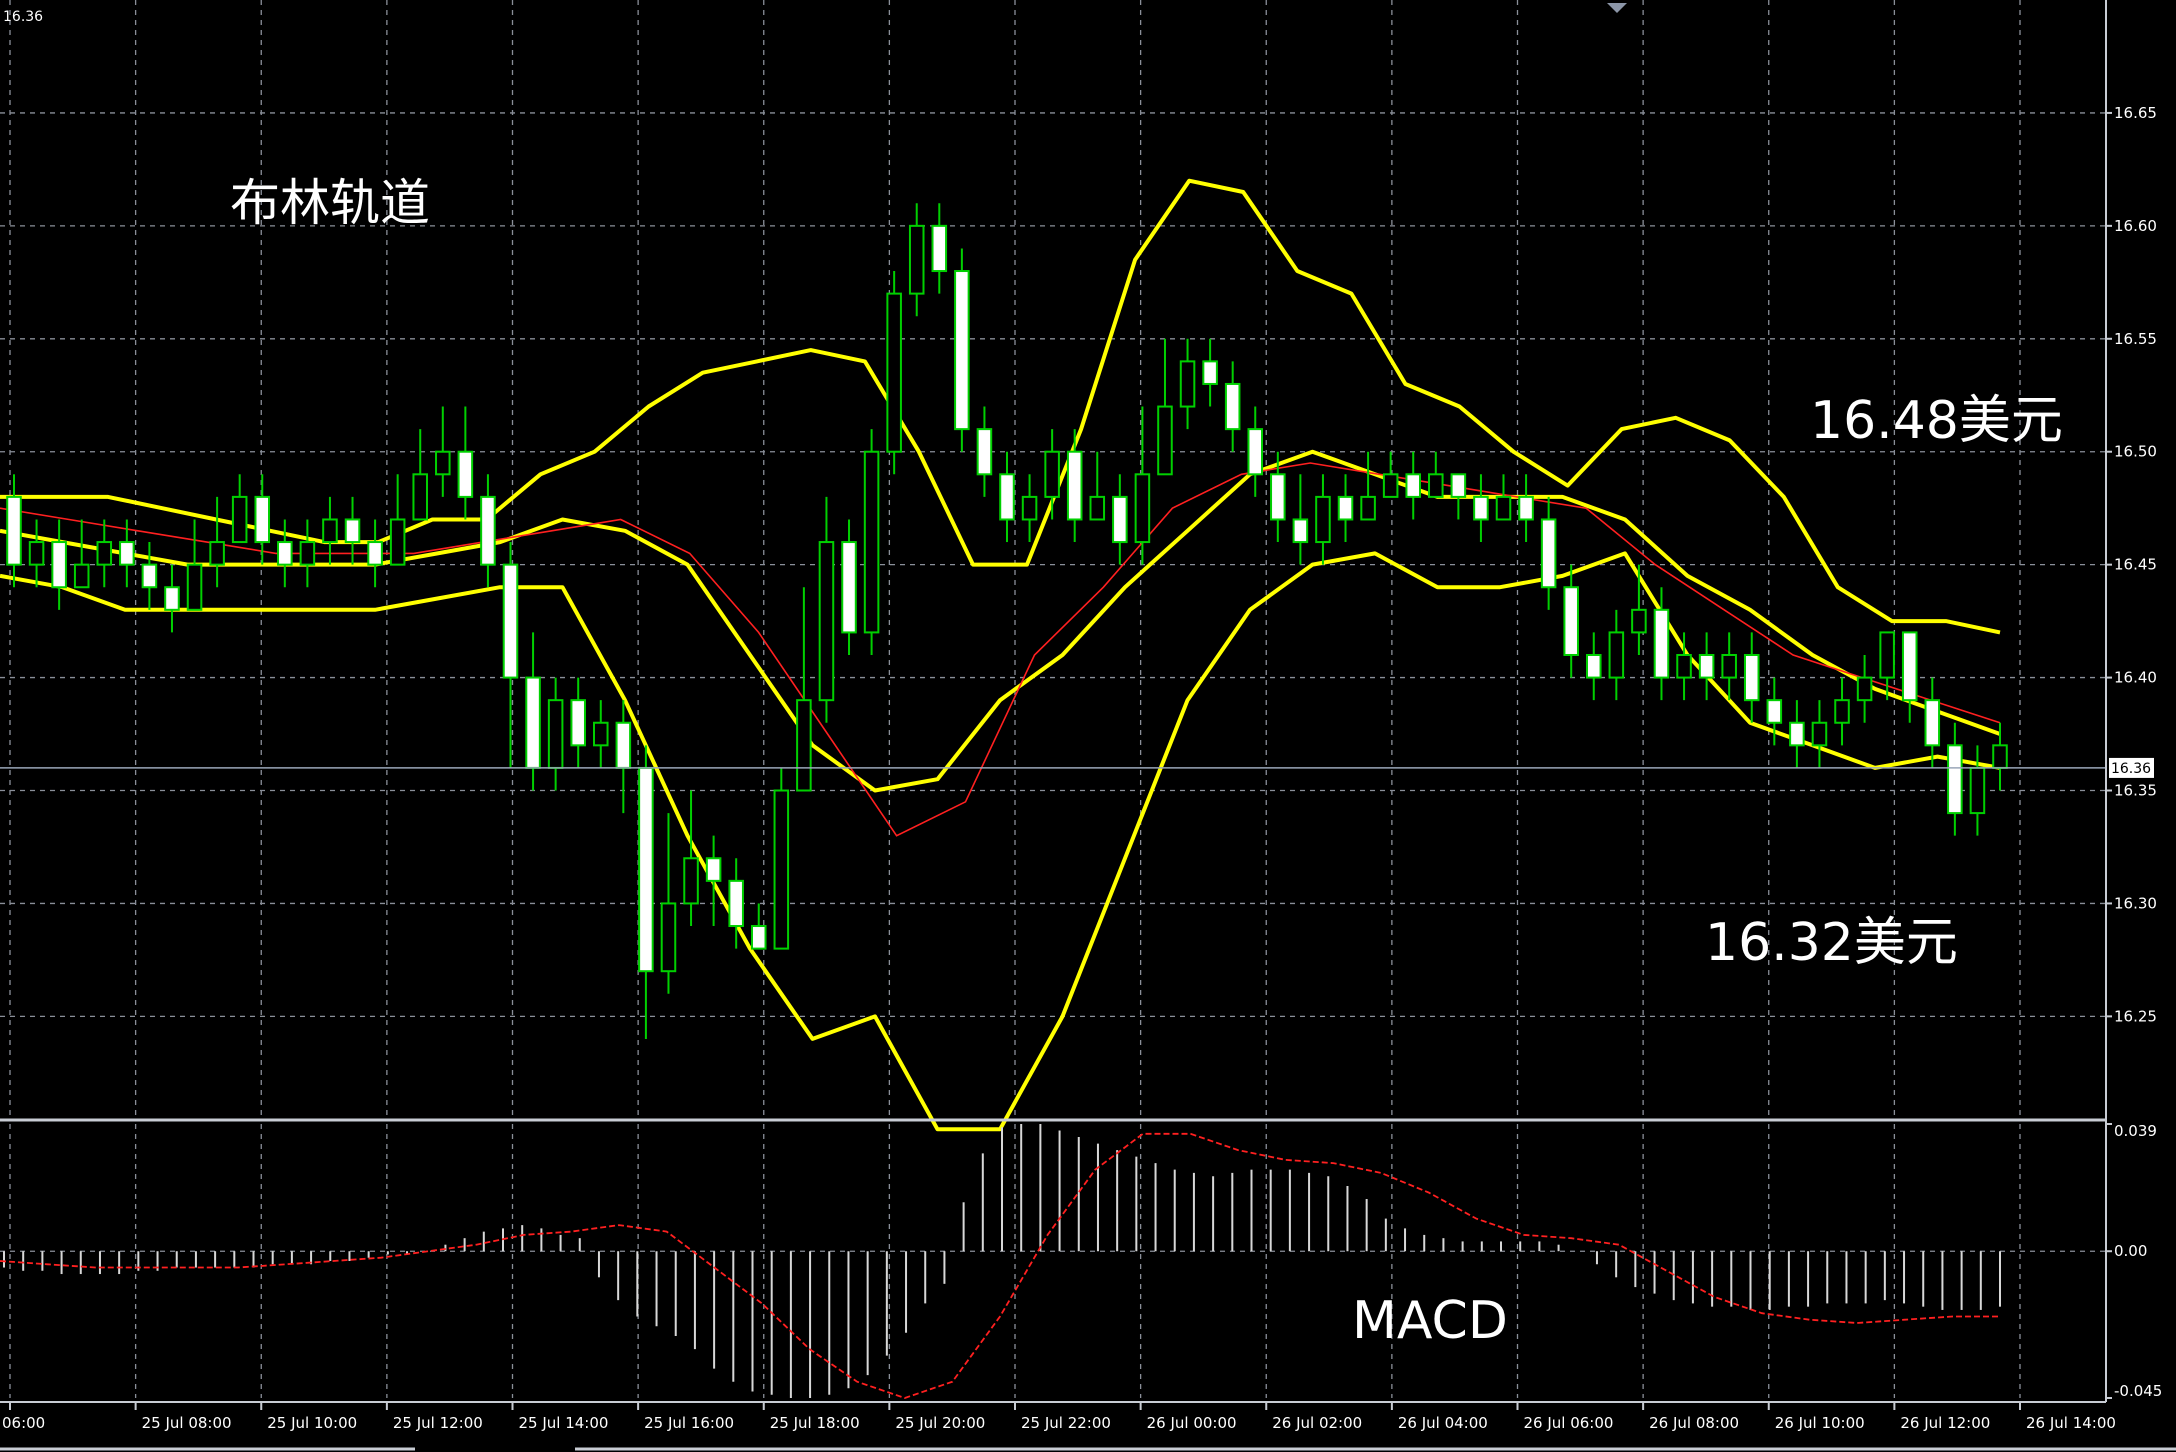 Image resolution: width=2176 pixels, height=1452 pixels. I want to click on time-tick-label: 26 Jul 00:00, so click(1192, 1423).